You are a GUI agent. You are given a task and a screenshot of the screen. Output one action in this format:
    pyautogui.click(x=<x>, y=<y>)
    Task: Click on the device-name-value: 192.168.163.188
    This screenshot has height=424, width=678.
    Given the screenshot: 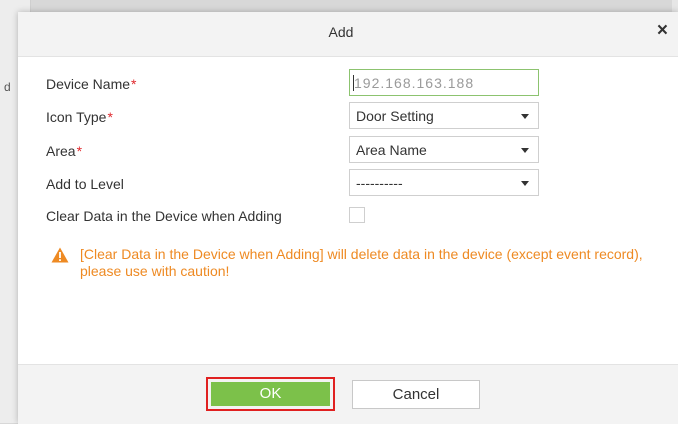 What is the action you would take?
    pyautogui.click(x=414, y=83)
    